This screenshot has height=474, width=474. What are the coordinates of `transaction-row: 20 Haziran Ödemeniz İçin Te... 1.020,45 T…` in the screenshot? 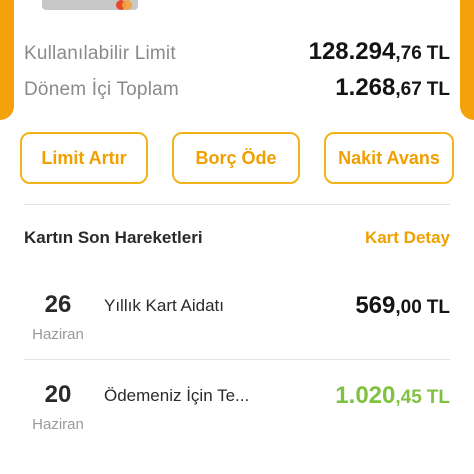 It's located at (237, 415).